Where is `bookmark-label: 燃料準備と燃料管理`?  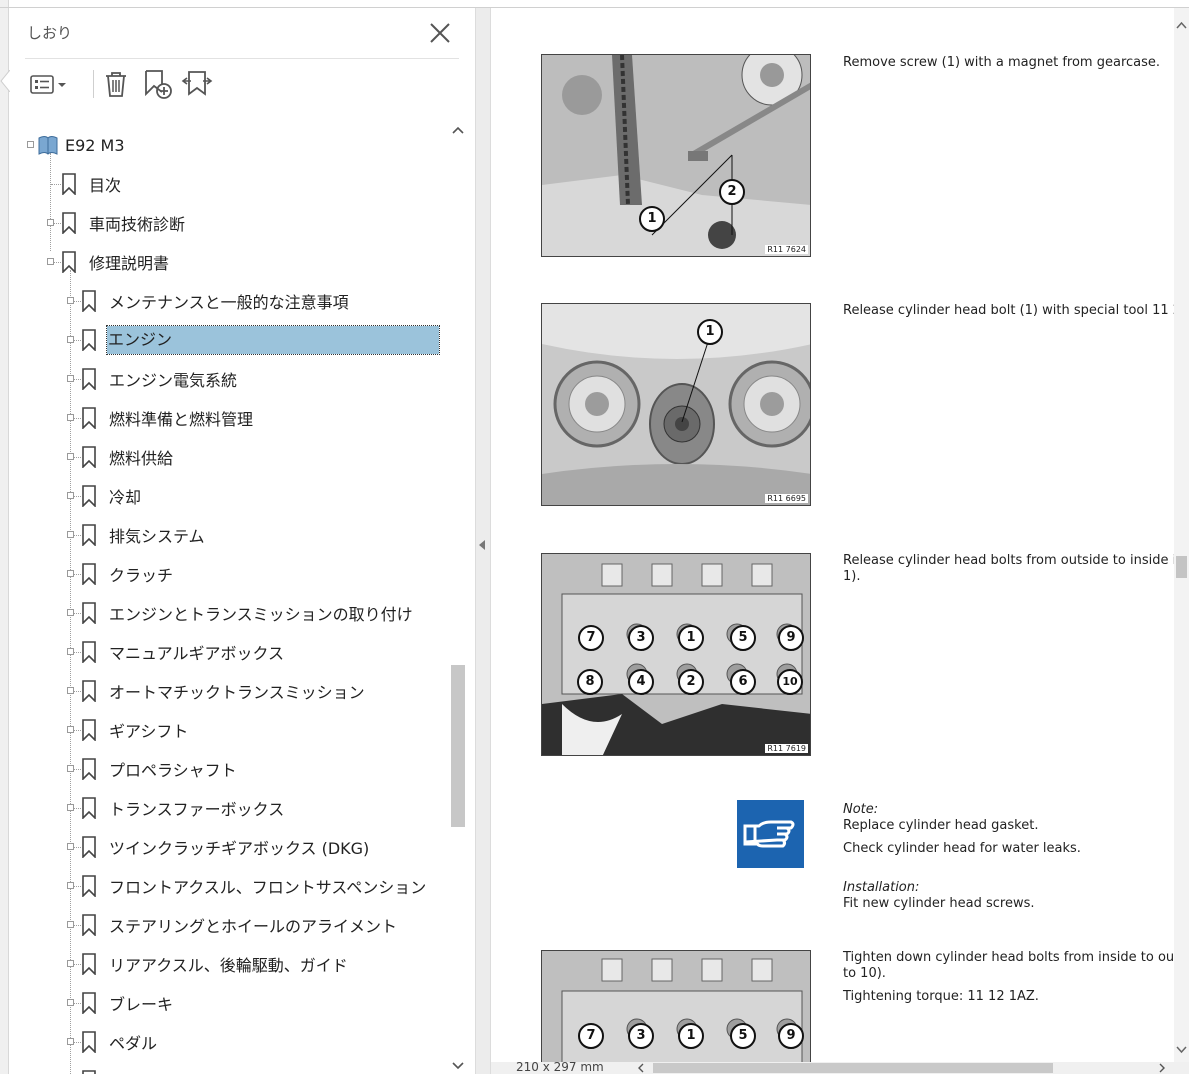
bookmark-label: 燃料準備と燃料管理 is located at coordinates (181, 419).